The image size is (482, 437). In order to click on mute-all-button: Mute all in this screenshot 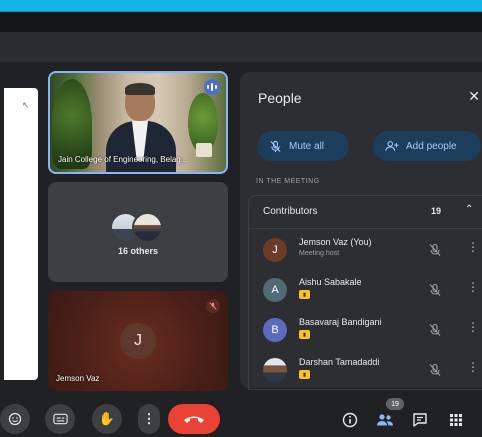, I will do `click(303, 146)`.